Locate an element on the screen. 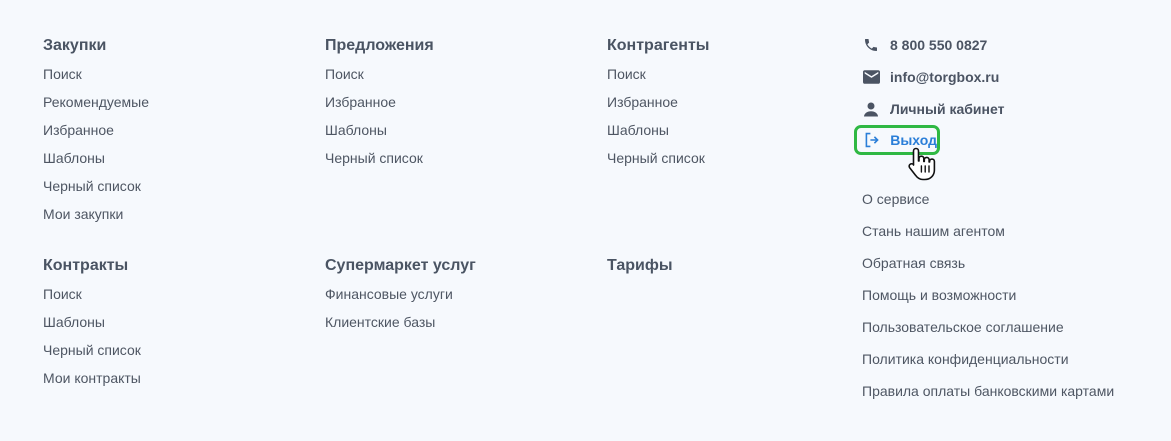 Image resolution: width=1171 pixels, height=441 pixels. link-become-agent: Стань нашим агентом is located at coordinates (988, 231).